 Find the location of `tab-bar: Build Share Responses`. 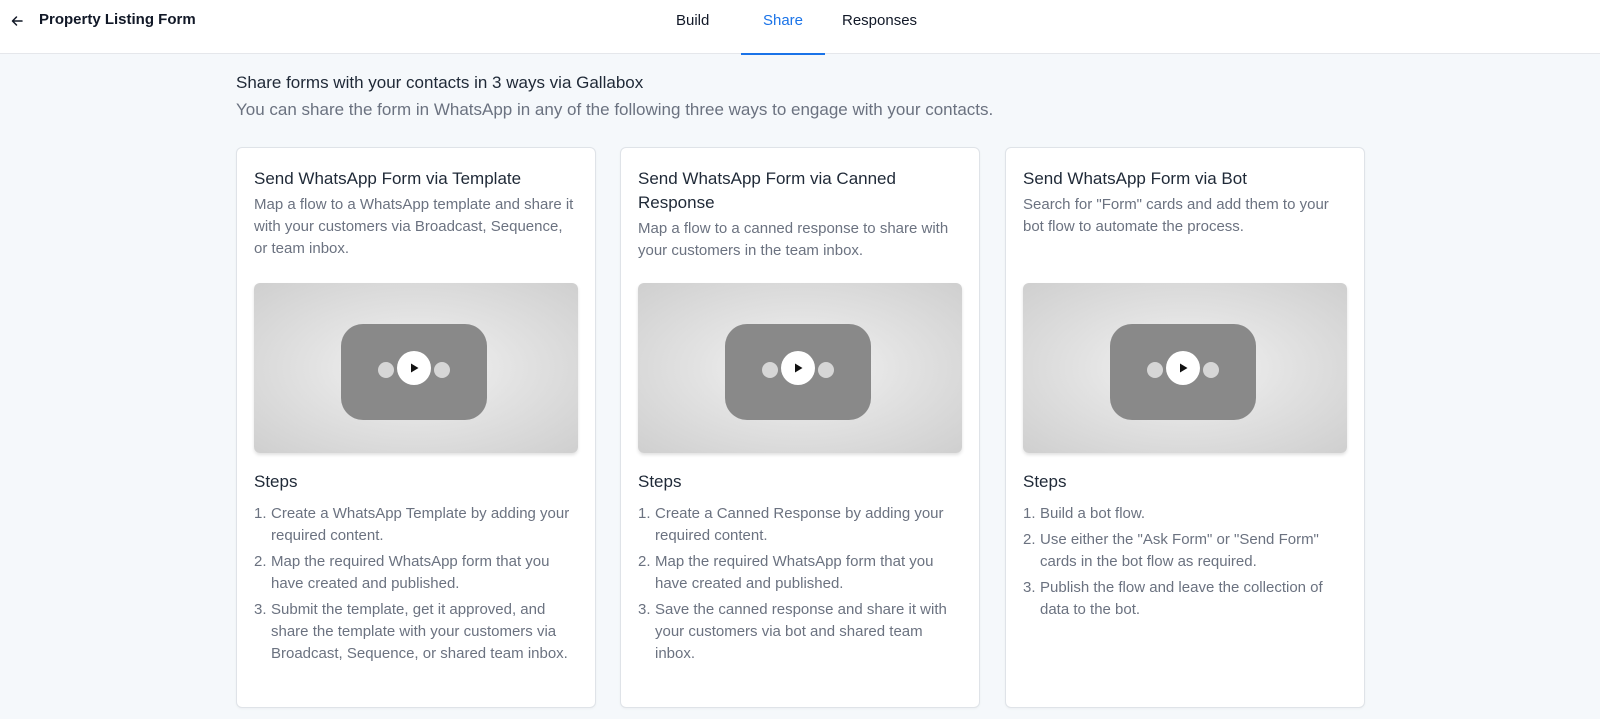

tab-bar: Build Share Responses is located at coordinates (796, 27).